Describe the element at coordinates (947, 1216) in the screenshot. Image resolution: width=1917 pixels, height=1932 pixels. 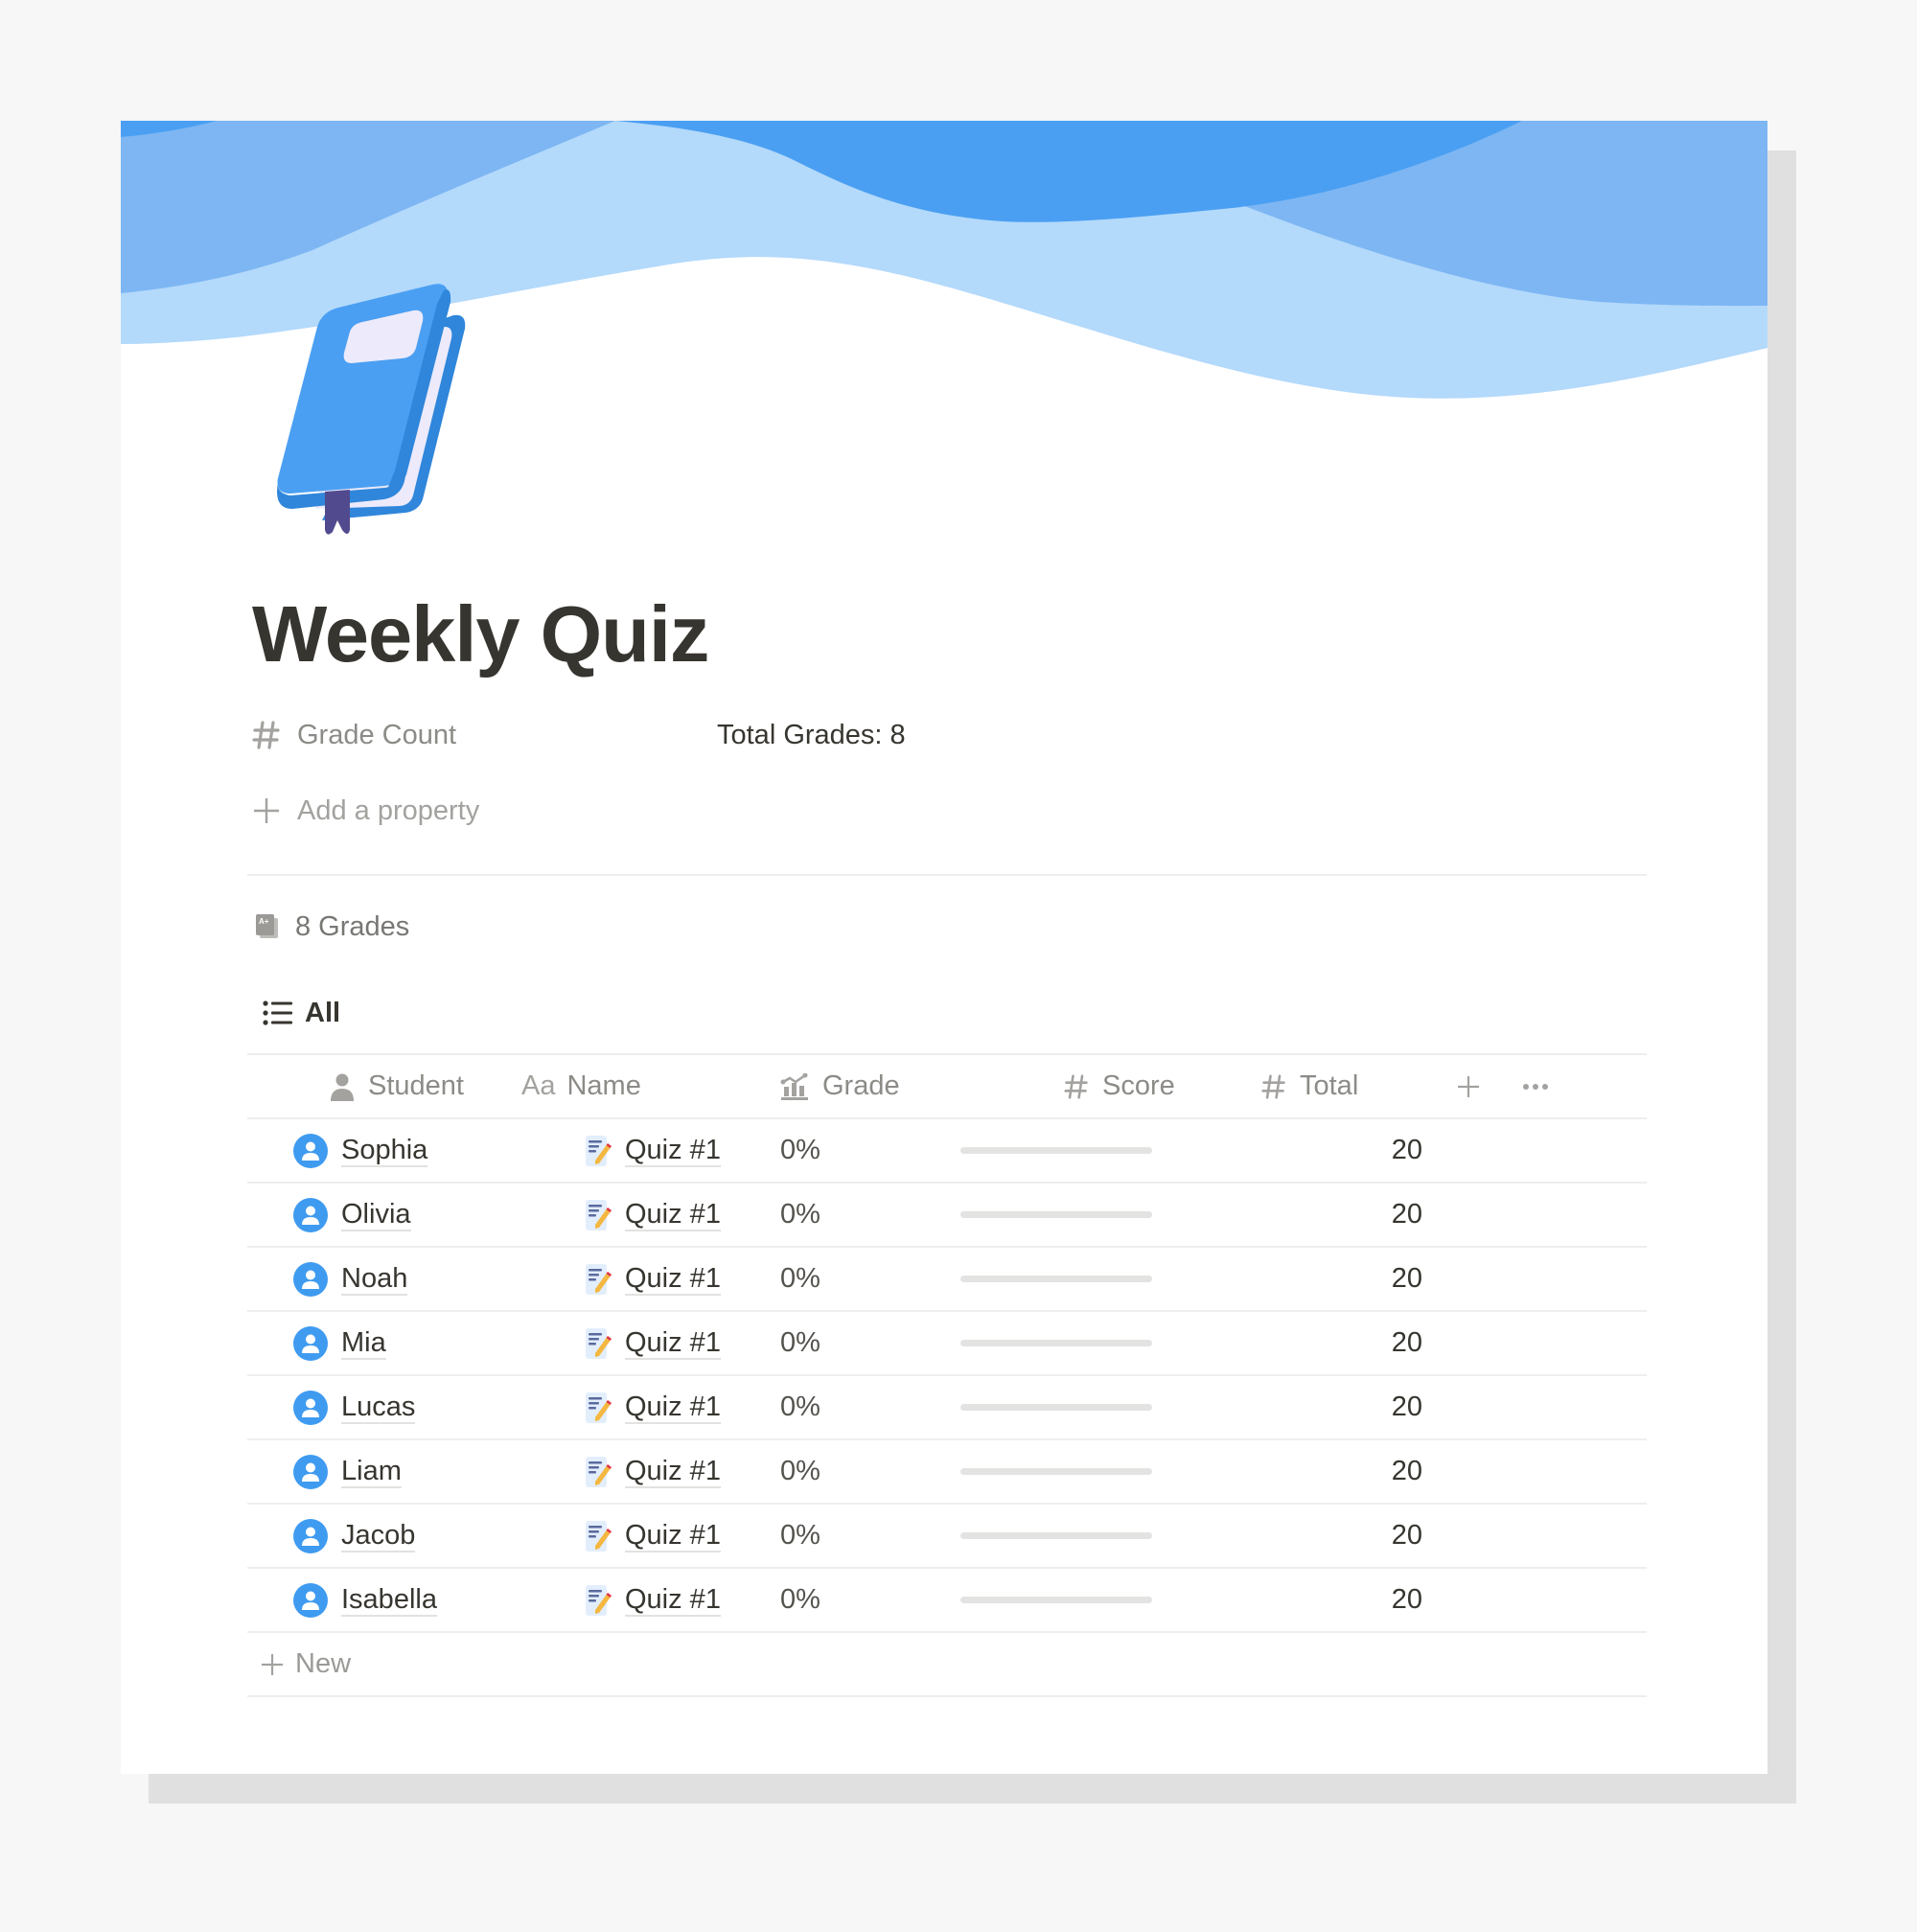
I see `table-row: Olivia Quiz #1 0% 20` at that location.